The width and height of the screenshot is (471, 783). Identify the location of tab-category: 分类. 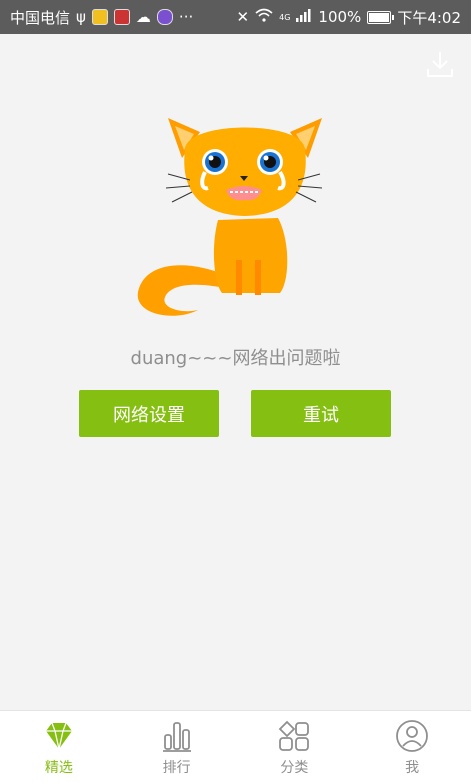
(295, 747).